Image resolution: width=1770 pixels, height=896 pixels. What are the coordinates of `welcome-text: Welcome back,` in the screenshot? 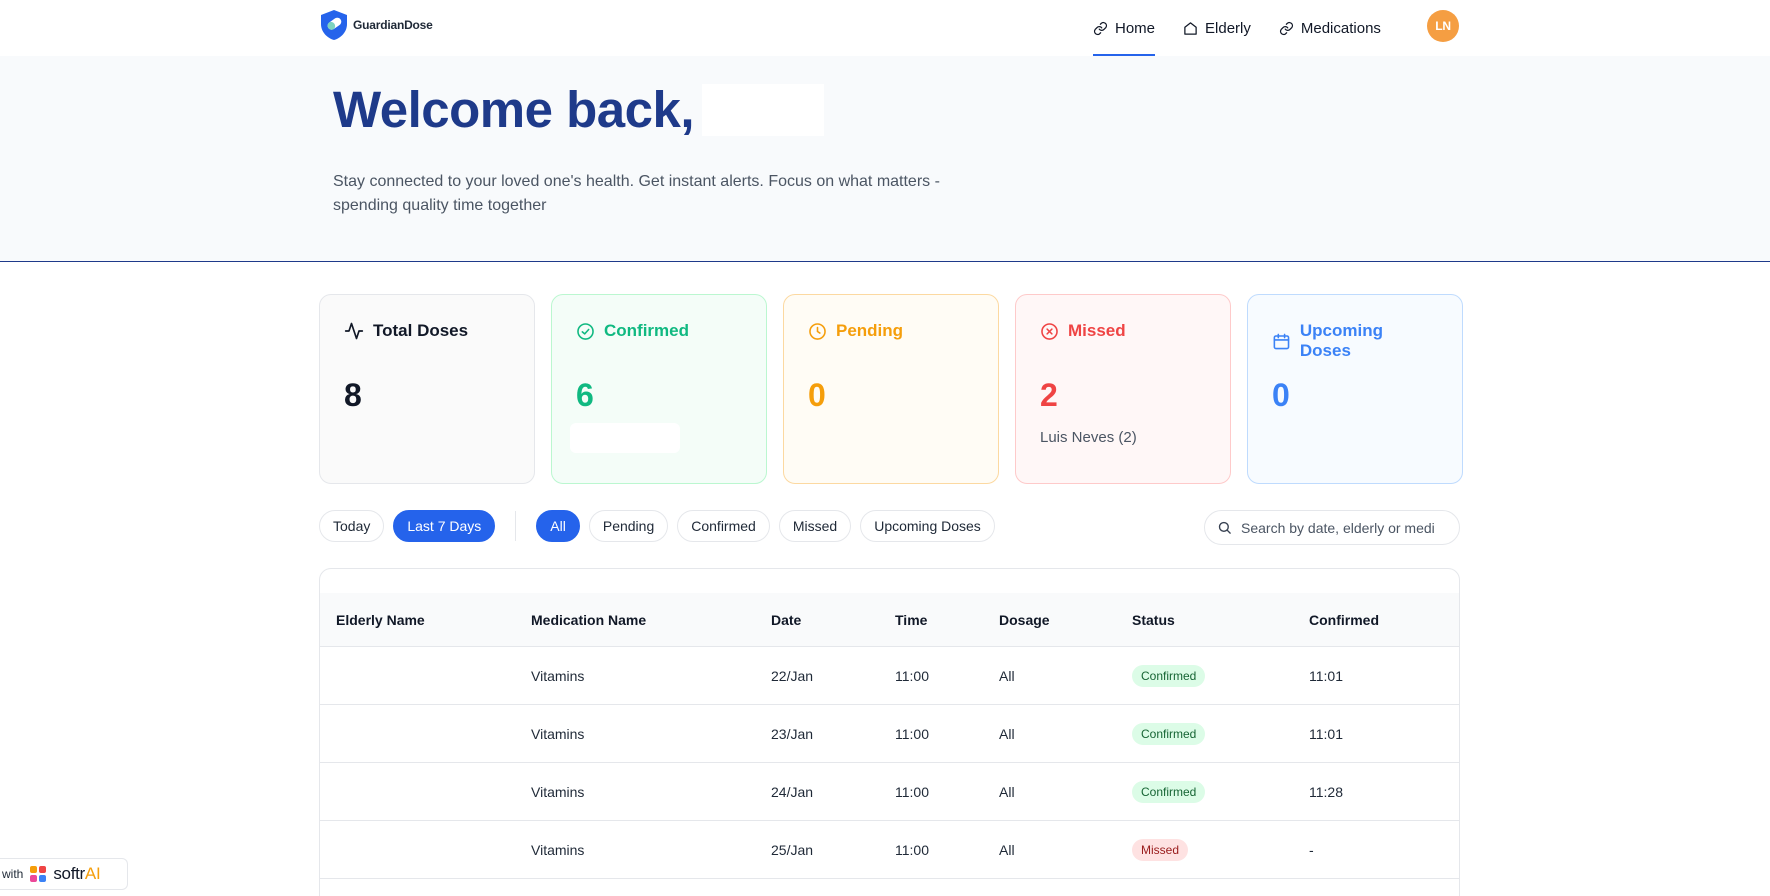 It's located at (514, 109).